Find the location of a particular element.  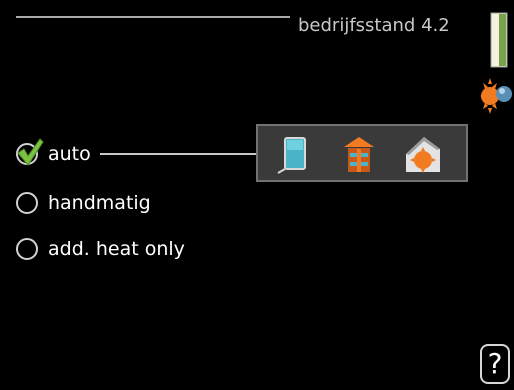

option-handmatig: handmatig is located at coordinates (83, 203).